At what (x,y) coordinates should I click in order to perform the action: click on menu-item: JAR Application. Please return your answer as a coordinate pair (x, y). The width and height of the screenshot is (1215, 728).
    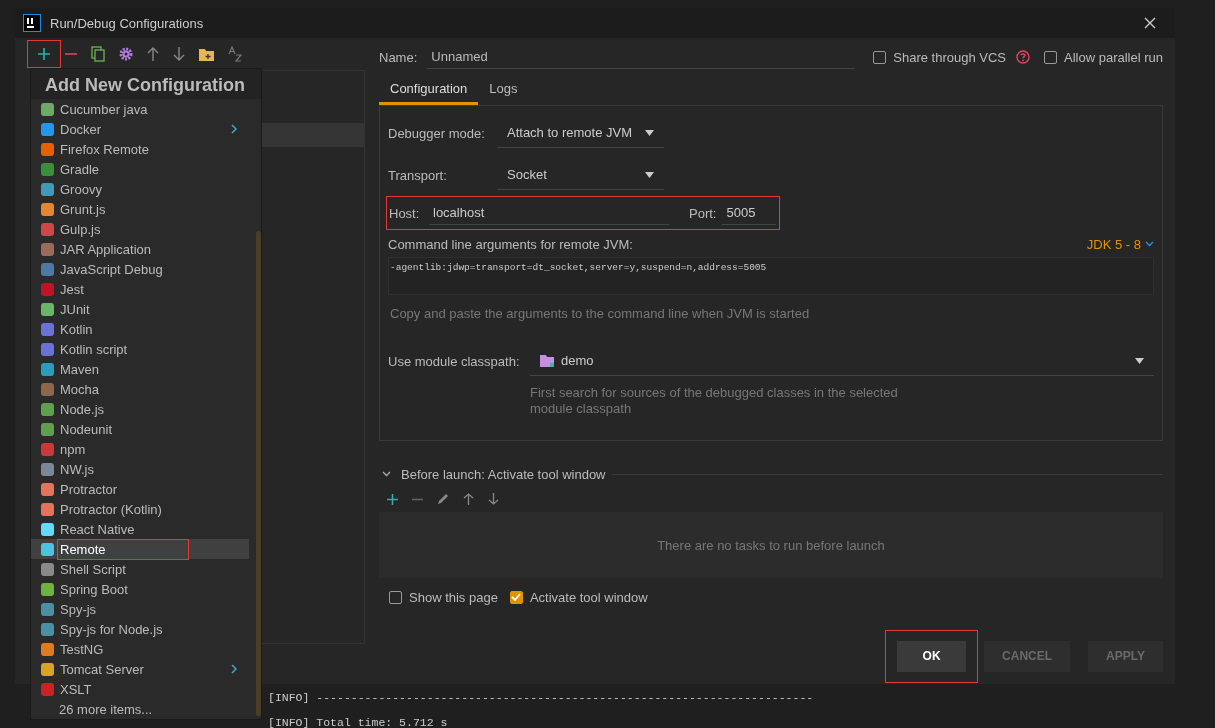
    Looking at the image, I should click on (140, 249).